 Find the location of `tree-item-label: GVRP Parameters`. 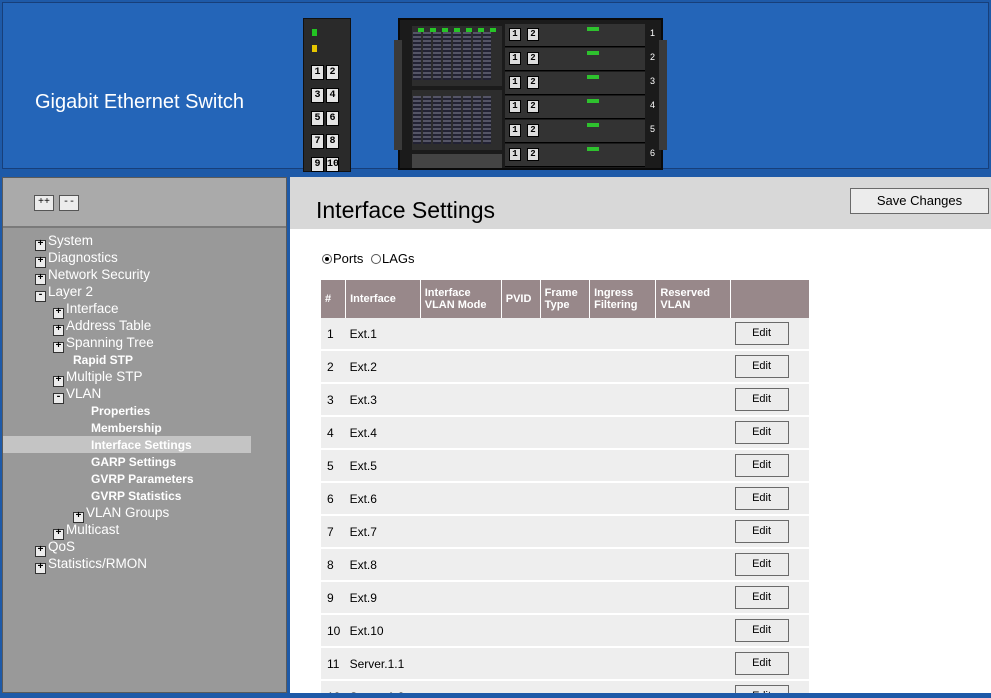

tree-item-label: GVRP Parameters is located at coordinates (142, 479).